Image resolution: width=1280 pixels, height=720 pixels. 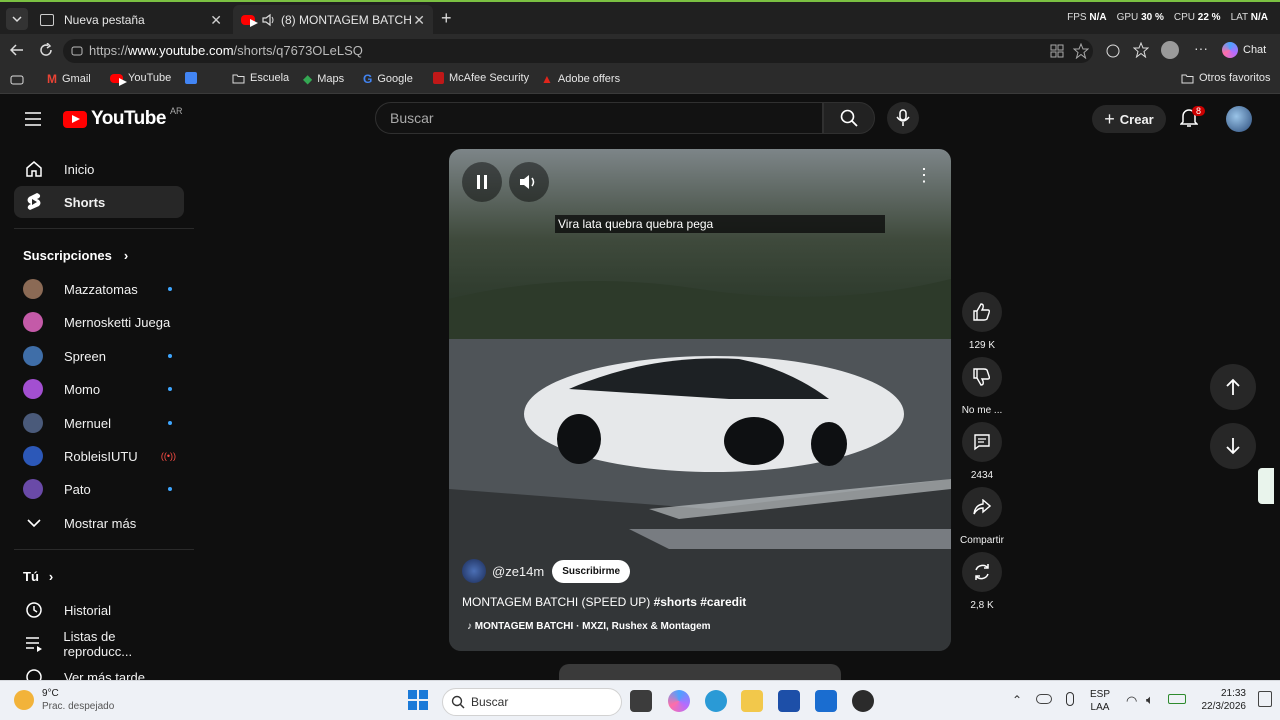 I want to click on pause-button, so click(x=482, y=182).